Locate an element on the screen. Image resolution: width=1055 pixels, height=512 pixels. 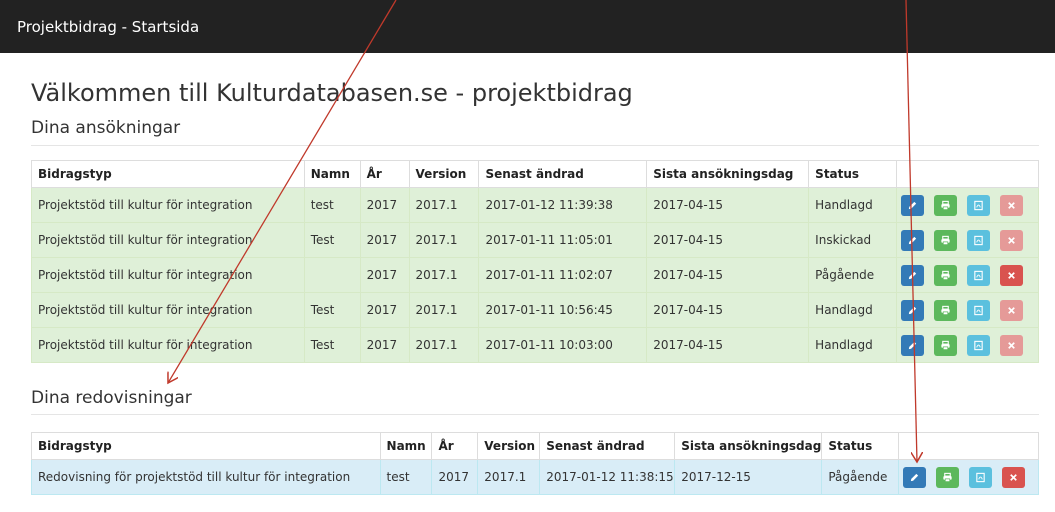
cell-status: Handlagd is located at coordinates (853, 205).